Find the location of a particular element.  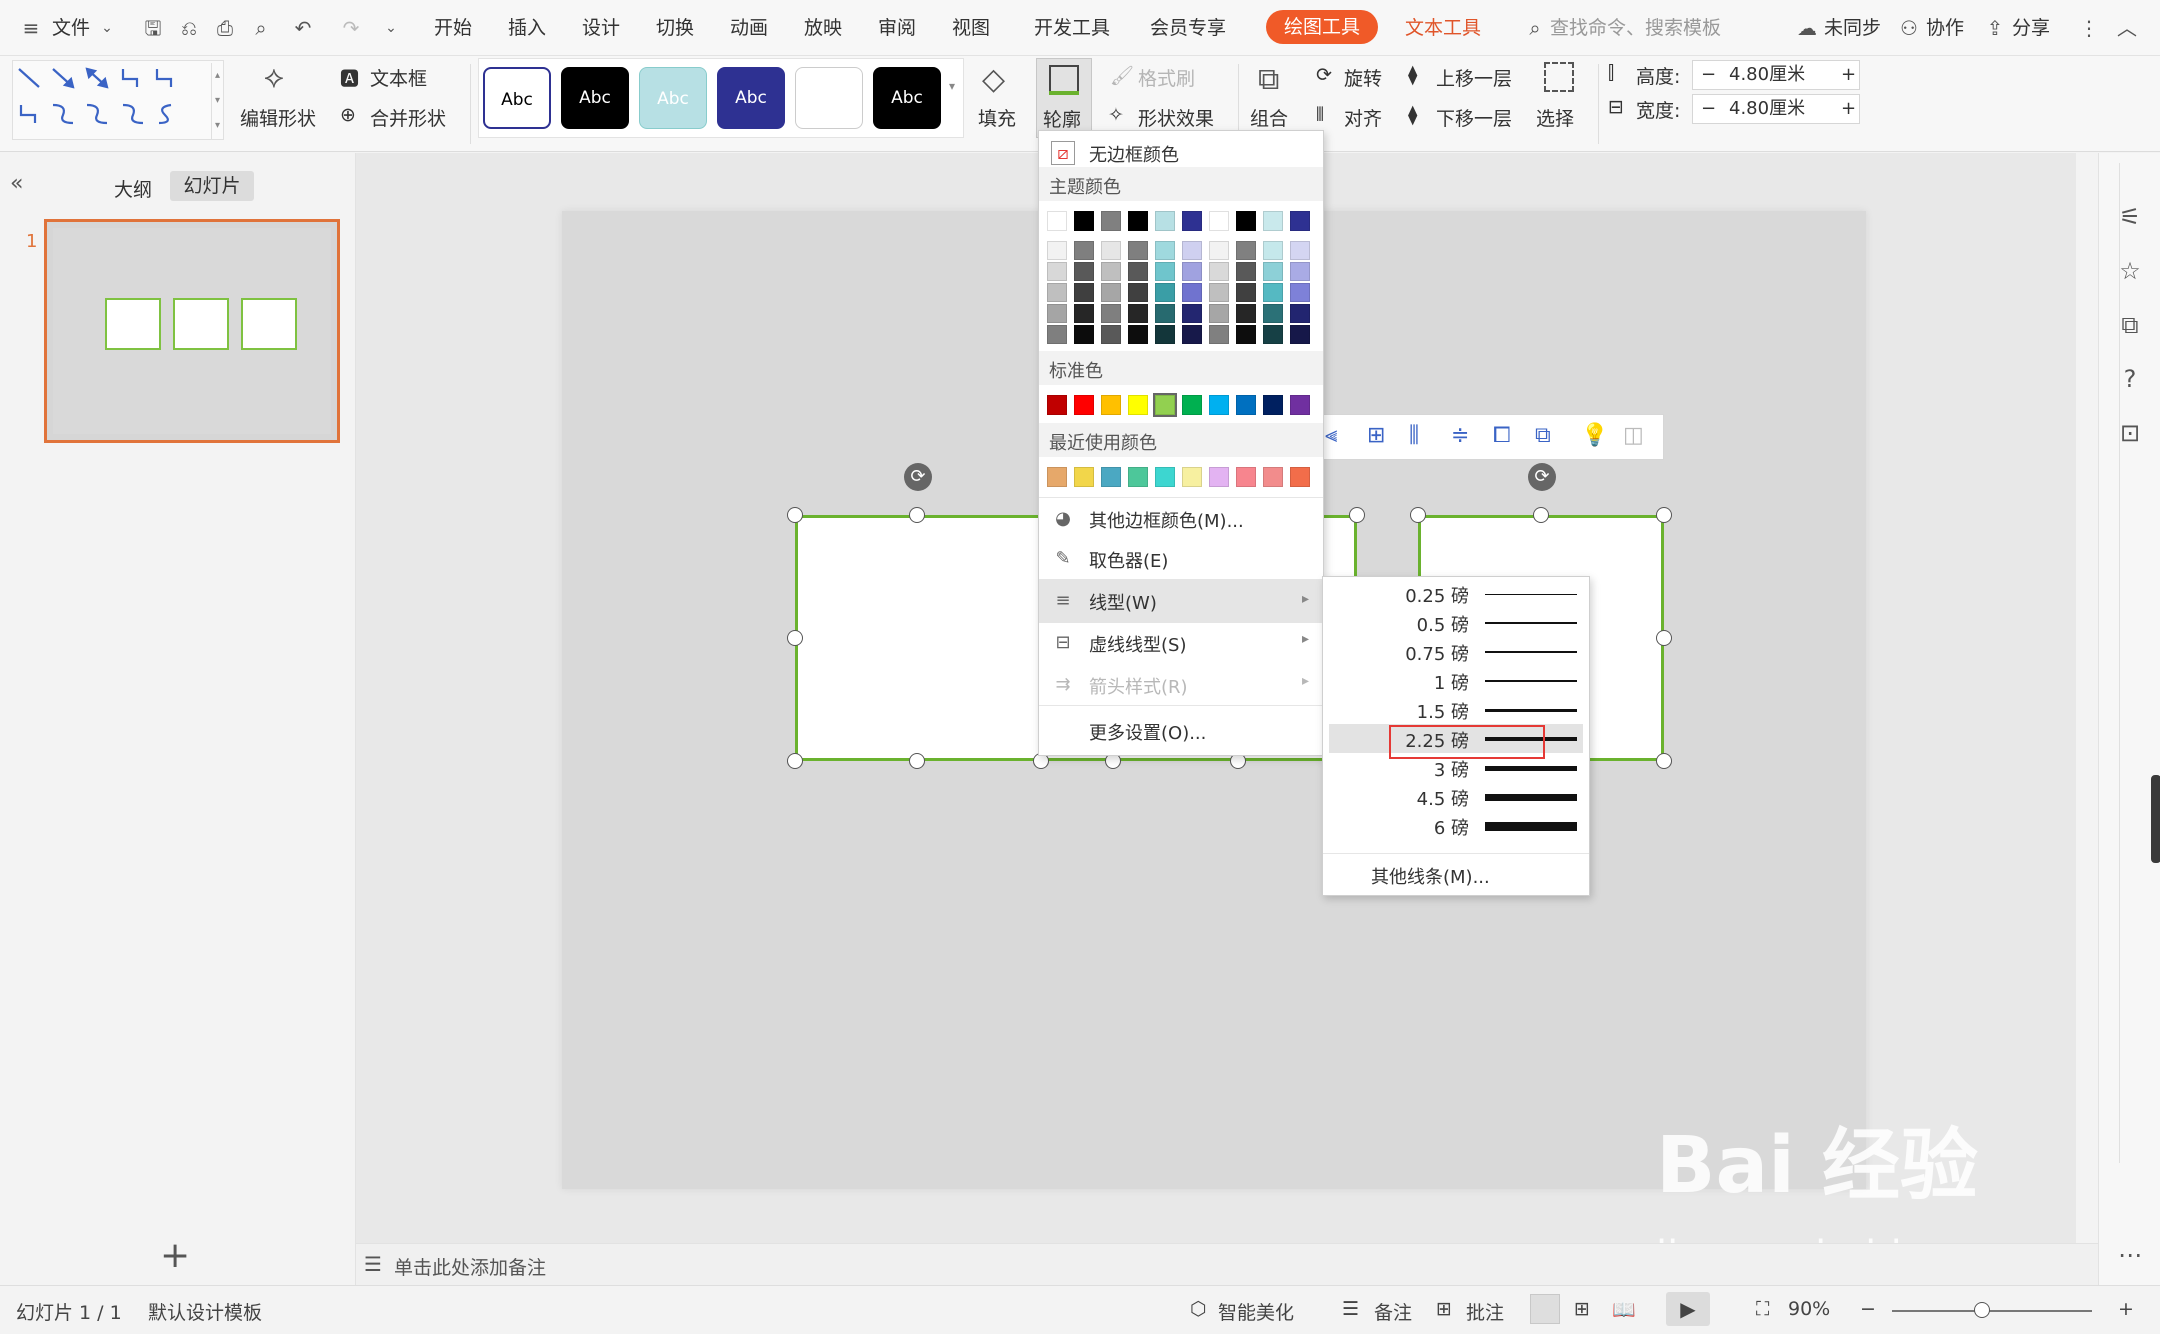

arrow-style-item: ⇉ 箭头样式(R) ▸ is located at coordinates (1181, 685).